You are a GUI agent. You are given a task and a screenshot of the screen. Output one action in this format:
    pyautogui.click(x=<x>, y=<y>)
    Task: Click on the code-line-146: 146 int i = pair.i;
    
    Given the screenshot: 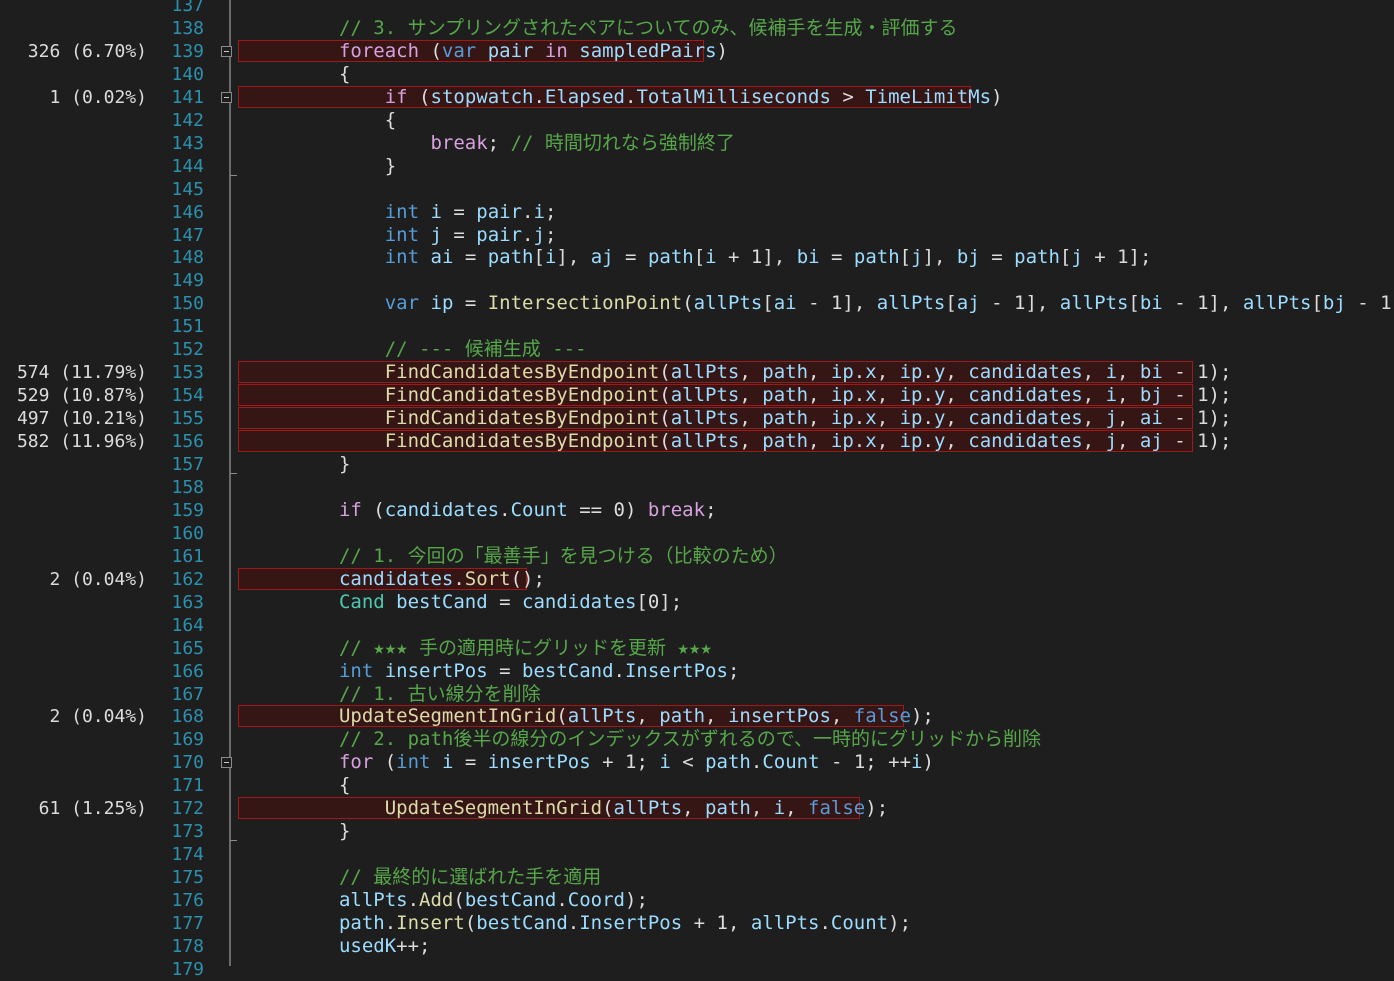 What is the action you would take?
    pyautogui.click(x=697, y=212)
    